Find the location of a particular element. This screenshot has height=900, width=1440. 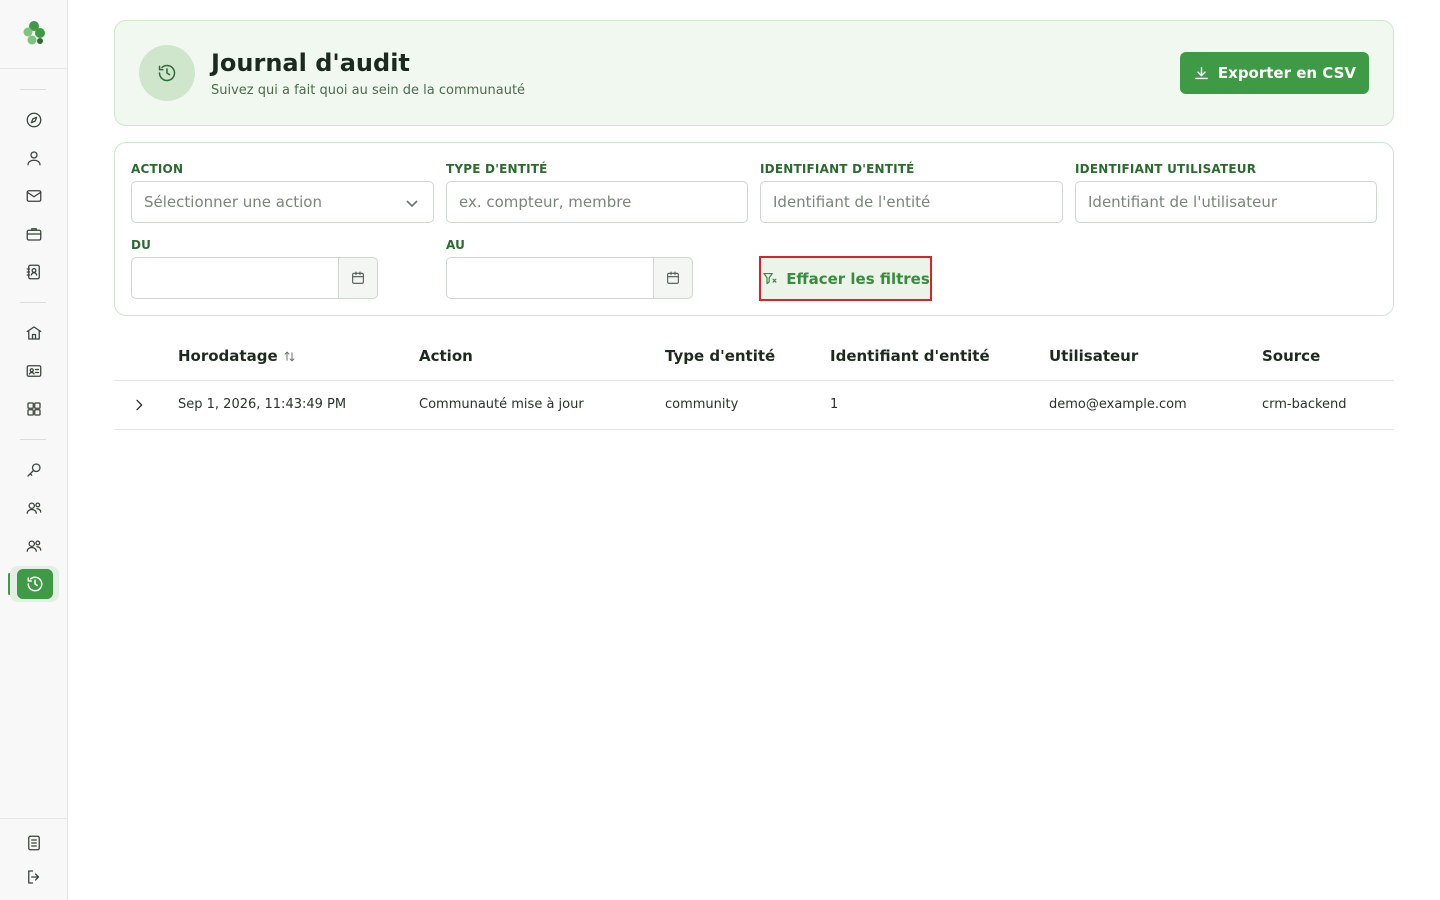

from-date-picker is located at coordinates (254, 278).